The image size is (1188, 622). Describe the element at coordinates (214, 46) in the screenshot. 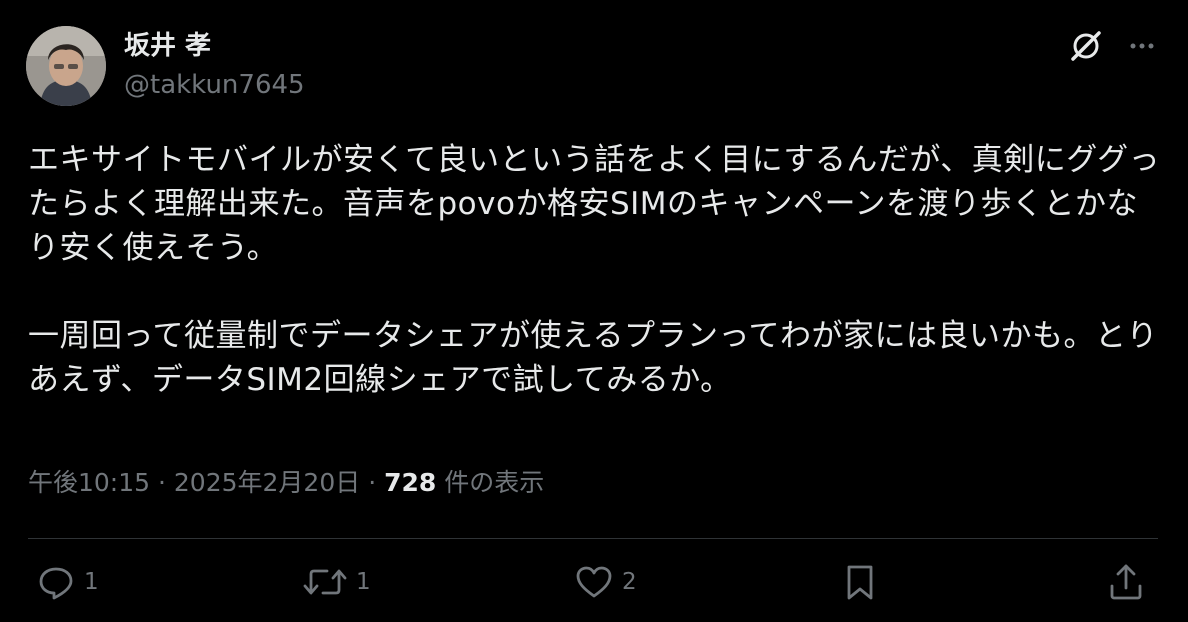

I see `author-display-name: 坂井 孝` at that location.